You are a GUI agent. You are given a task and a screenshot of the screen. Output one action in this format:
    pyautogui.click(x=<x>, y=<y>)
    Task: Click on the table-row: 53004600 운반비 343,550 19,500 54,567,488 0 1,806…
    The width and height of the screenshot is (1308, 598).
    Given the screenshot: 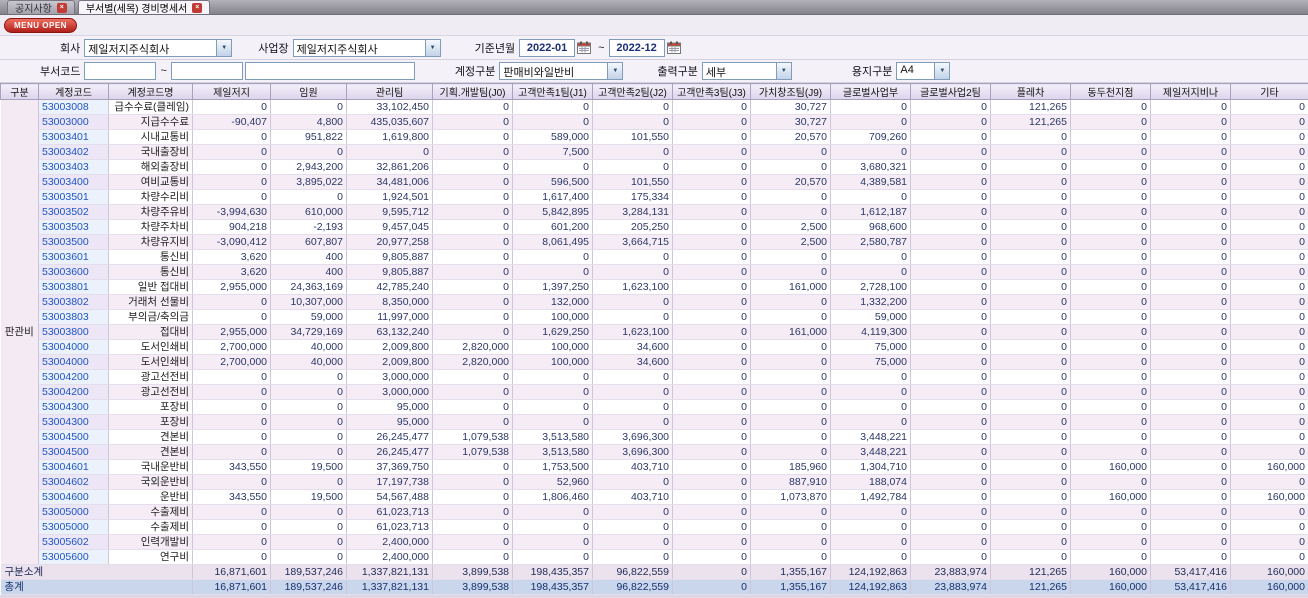 What is the action you would take?
    pyautogui.click(x=654, y=497)
    